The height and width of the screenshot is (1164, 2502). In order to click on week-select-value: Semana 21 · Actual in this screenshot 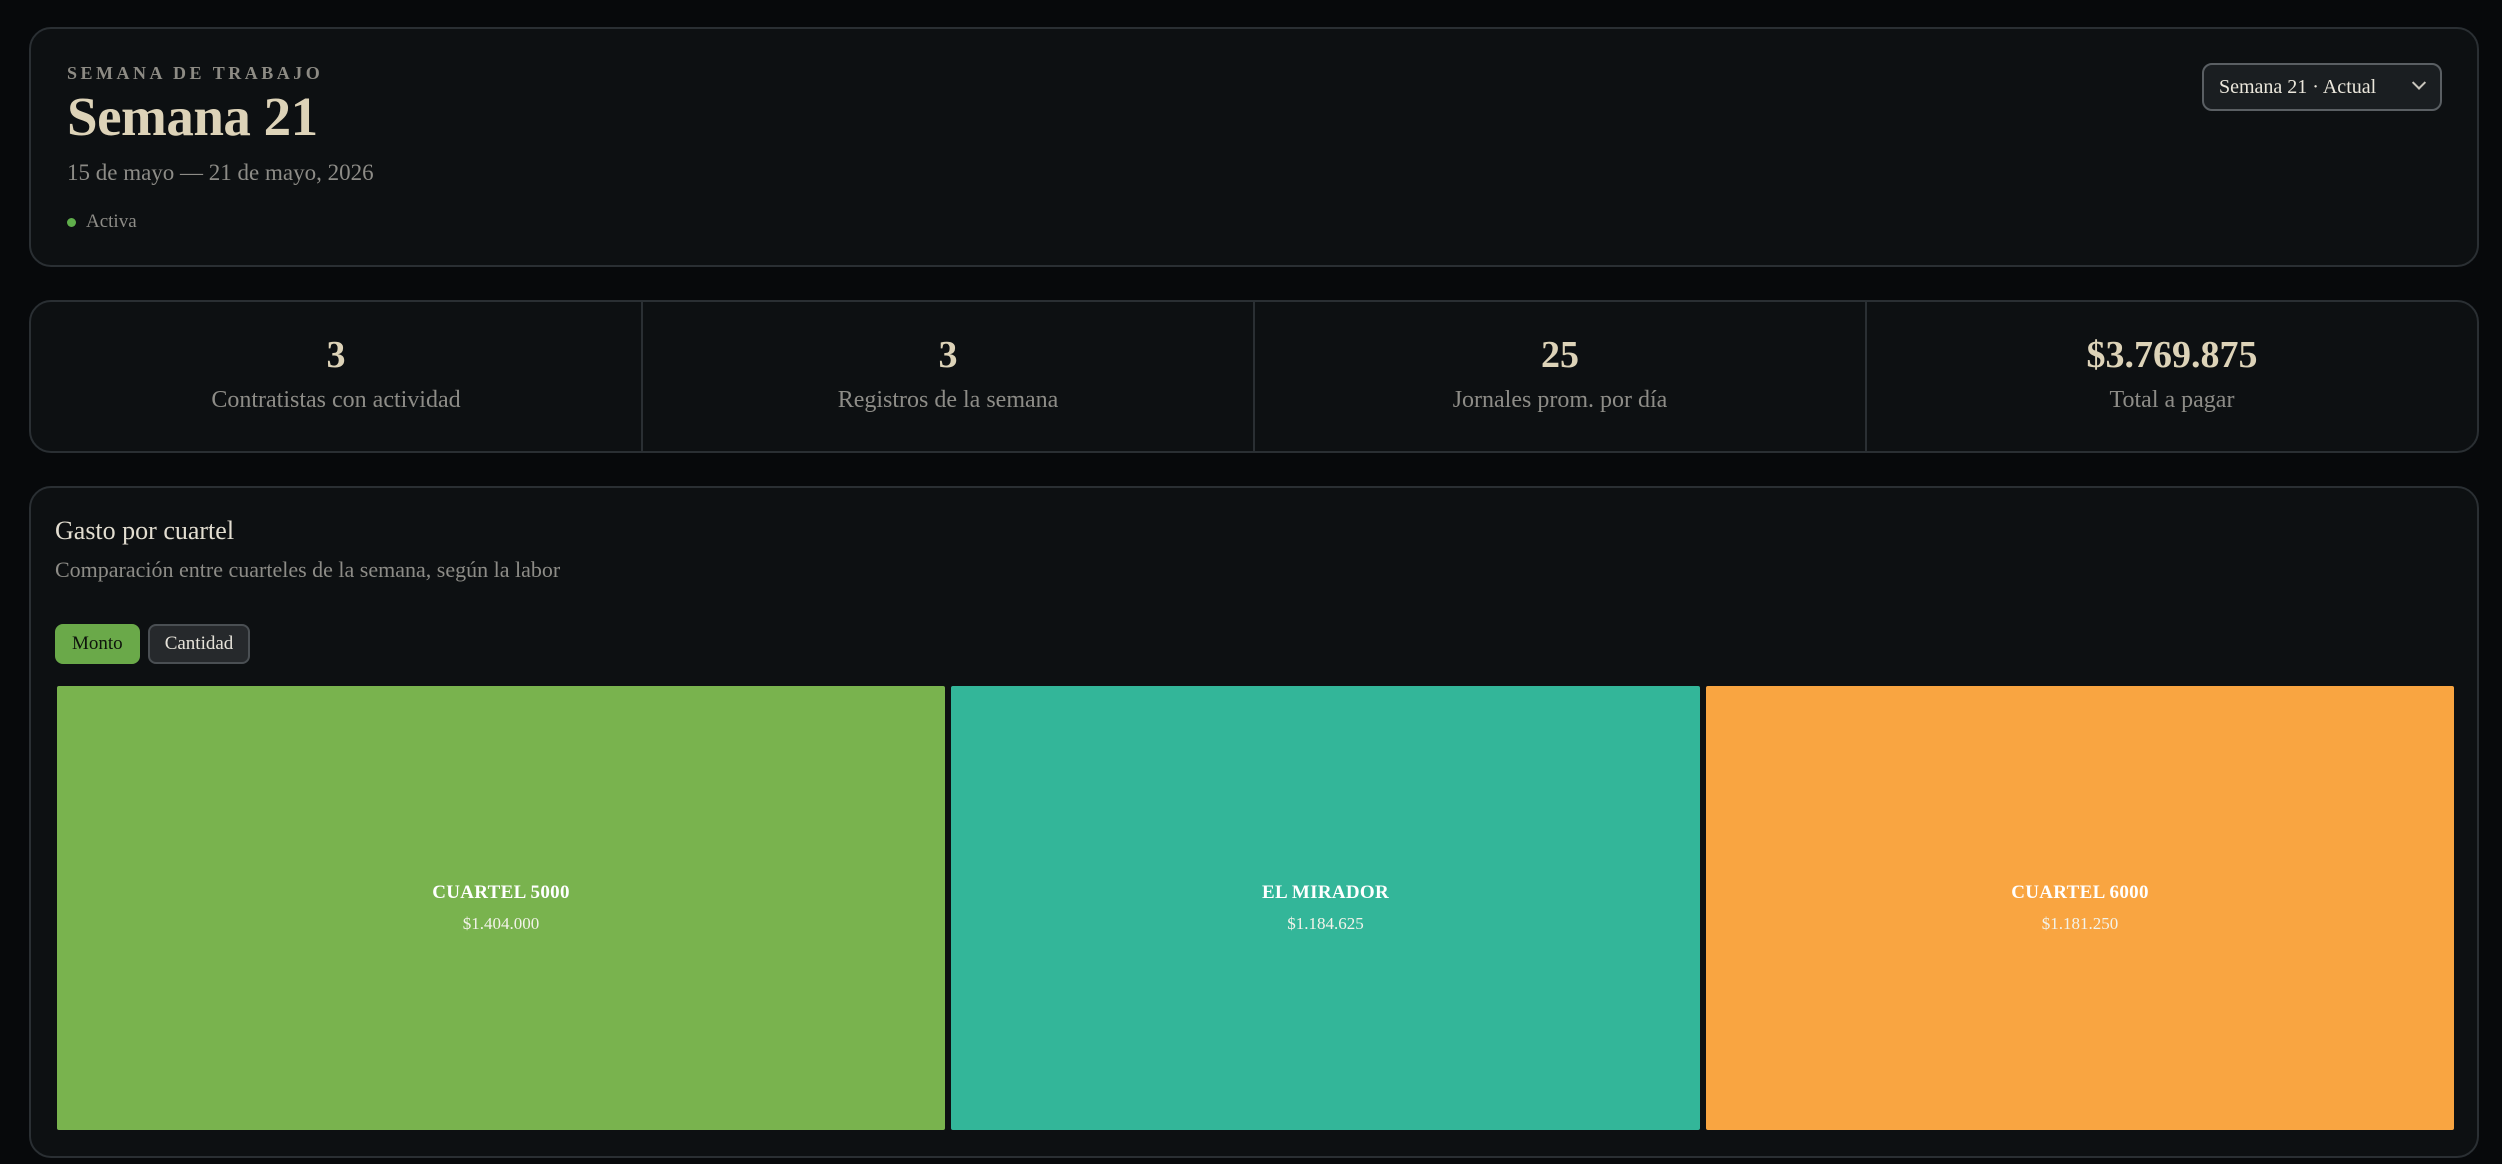, I will do `click(2298, 86)`.